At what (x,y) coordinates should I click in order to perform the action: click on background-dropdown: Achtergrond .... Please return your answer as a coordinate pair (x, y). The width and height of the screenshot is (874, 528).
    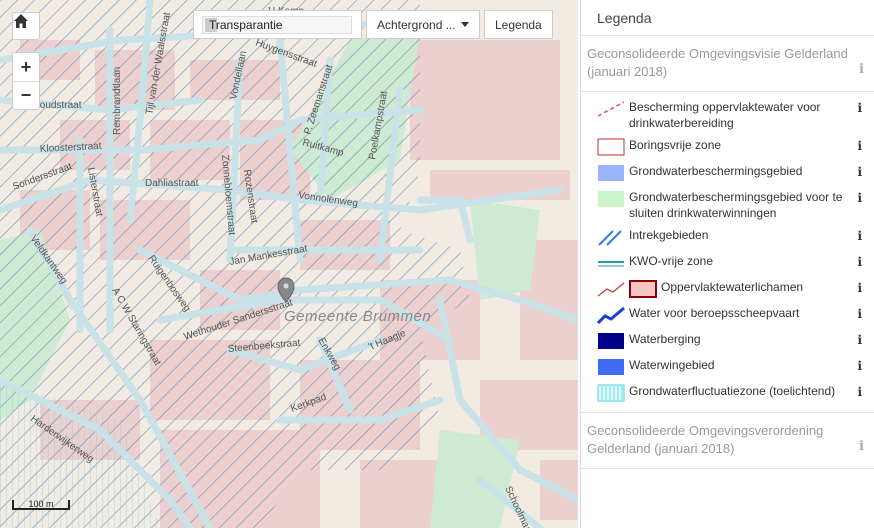
    Looking at the image, I should click on (423, 24).